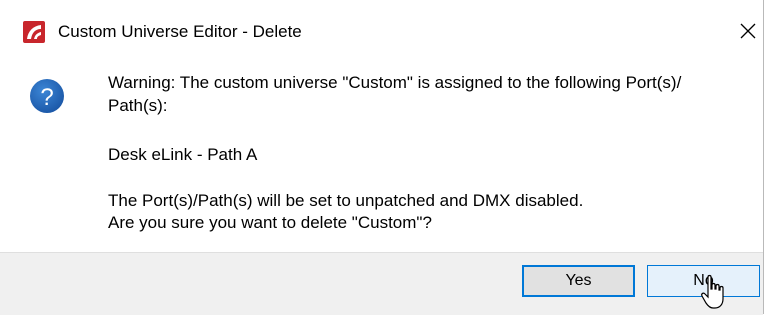 Image resolution: width=764 pixels, height=315 pixels. What do you see at coordinates (183, 154) in the screenshot?
I see `message-line-3: Desk eLink - Path A` at bounding box center [183, 154].